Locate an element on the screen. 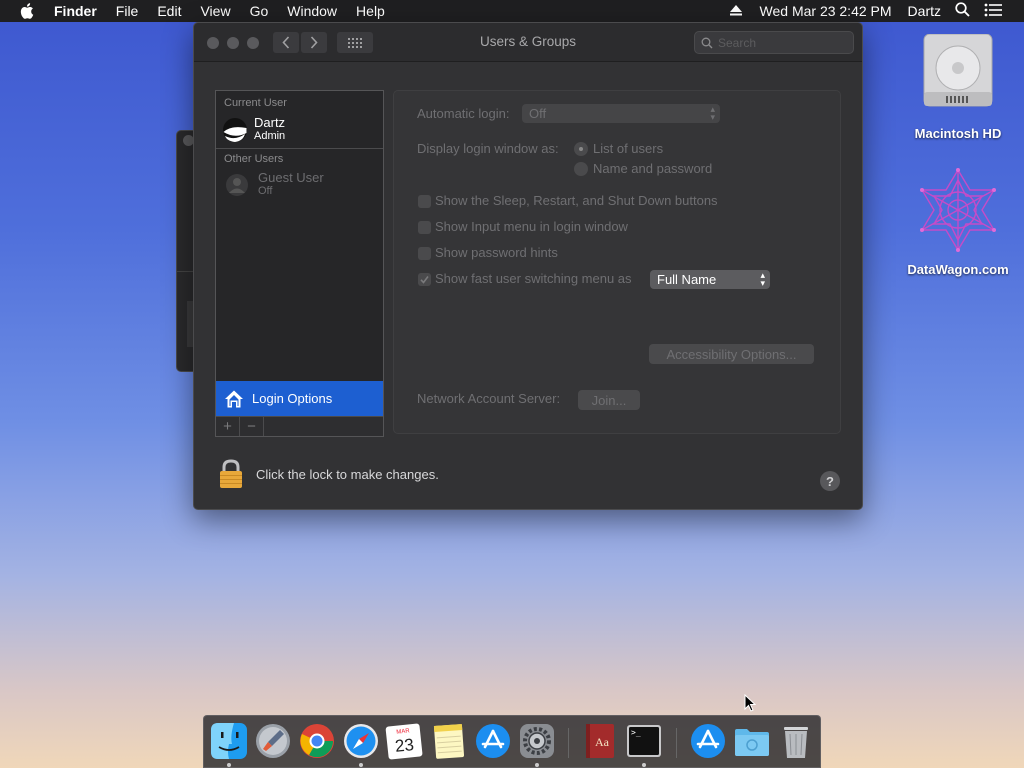 The image size is (1024, 768). user-avatar-icon is located at coordinates (235, 129).